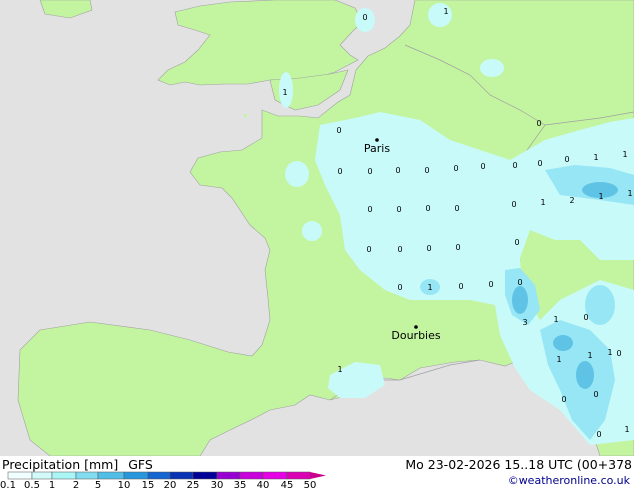 The image size is (634, 491). I want to click on precip-value-26: 0, so click(585, 317).